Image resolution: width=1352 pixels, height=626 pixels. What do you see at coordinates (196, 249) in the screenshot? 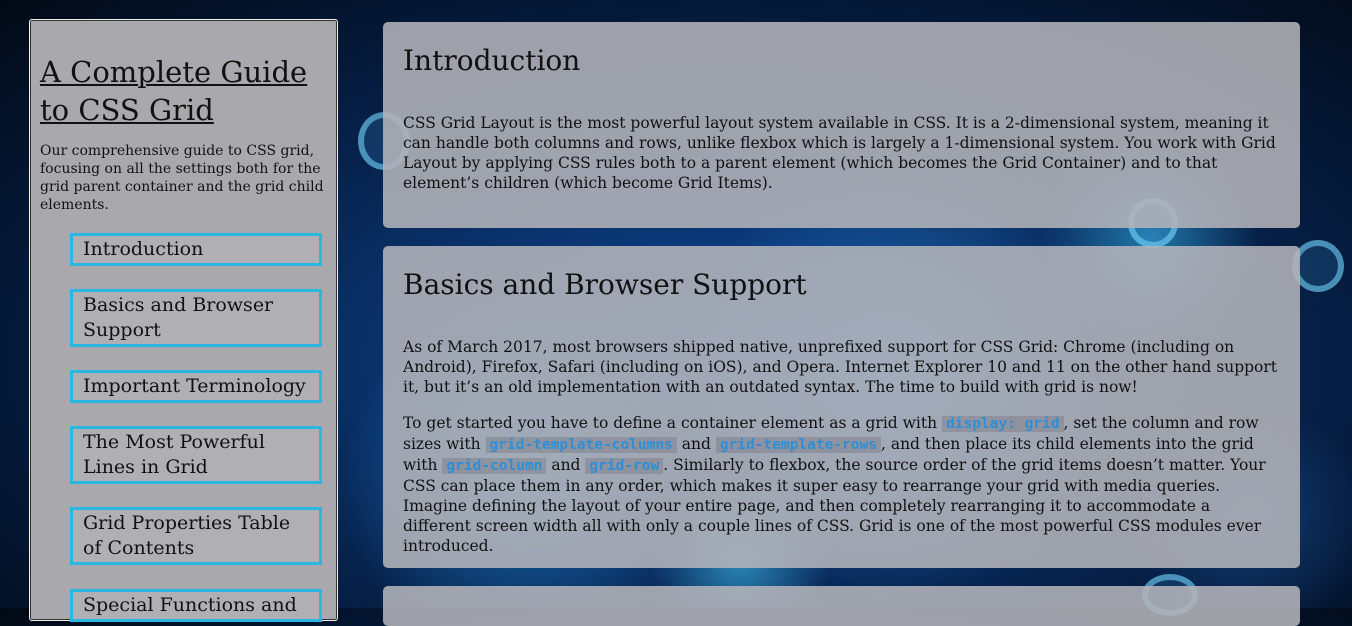
I see `nav-item-introduction: Introduction` at bounding box center [196, 249].